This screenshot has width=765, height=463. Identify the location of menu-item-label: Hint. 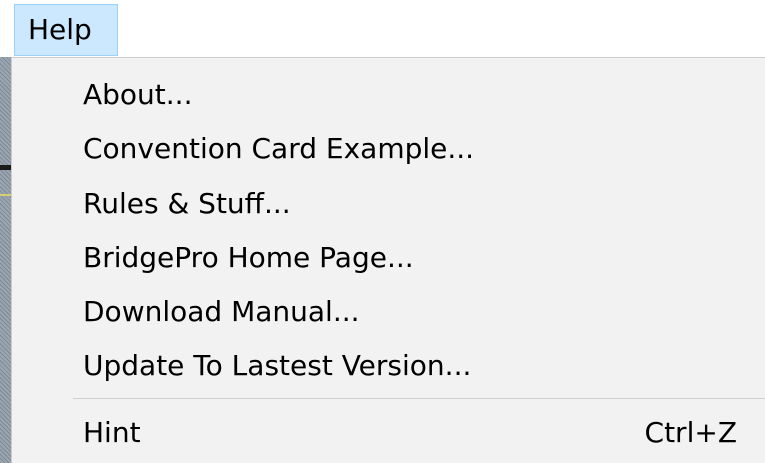
(112, 432).